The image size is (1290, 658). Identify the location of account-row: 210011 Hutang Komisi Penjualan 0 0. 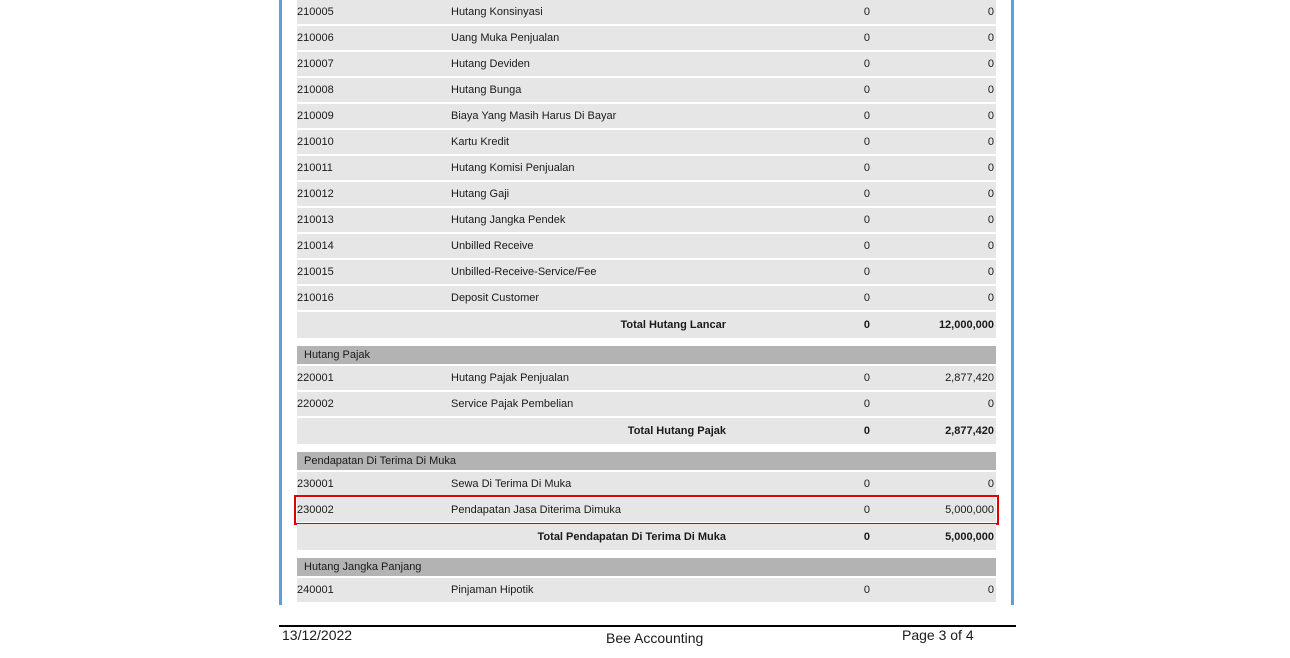
(646, 168).